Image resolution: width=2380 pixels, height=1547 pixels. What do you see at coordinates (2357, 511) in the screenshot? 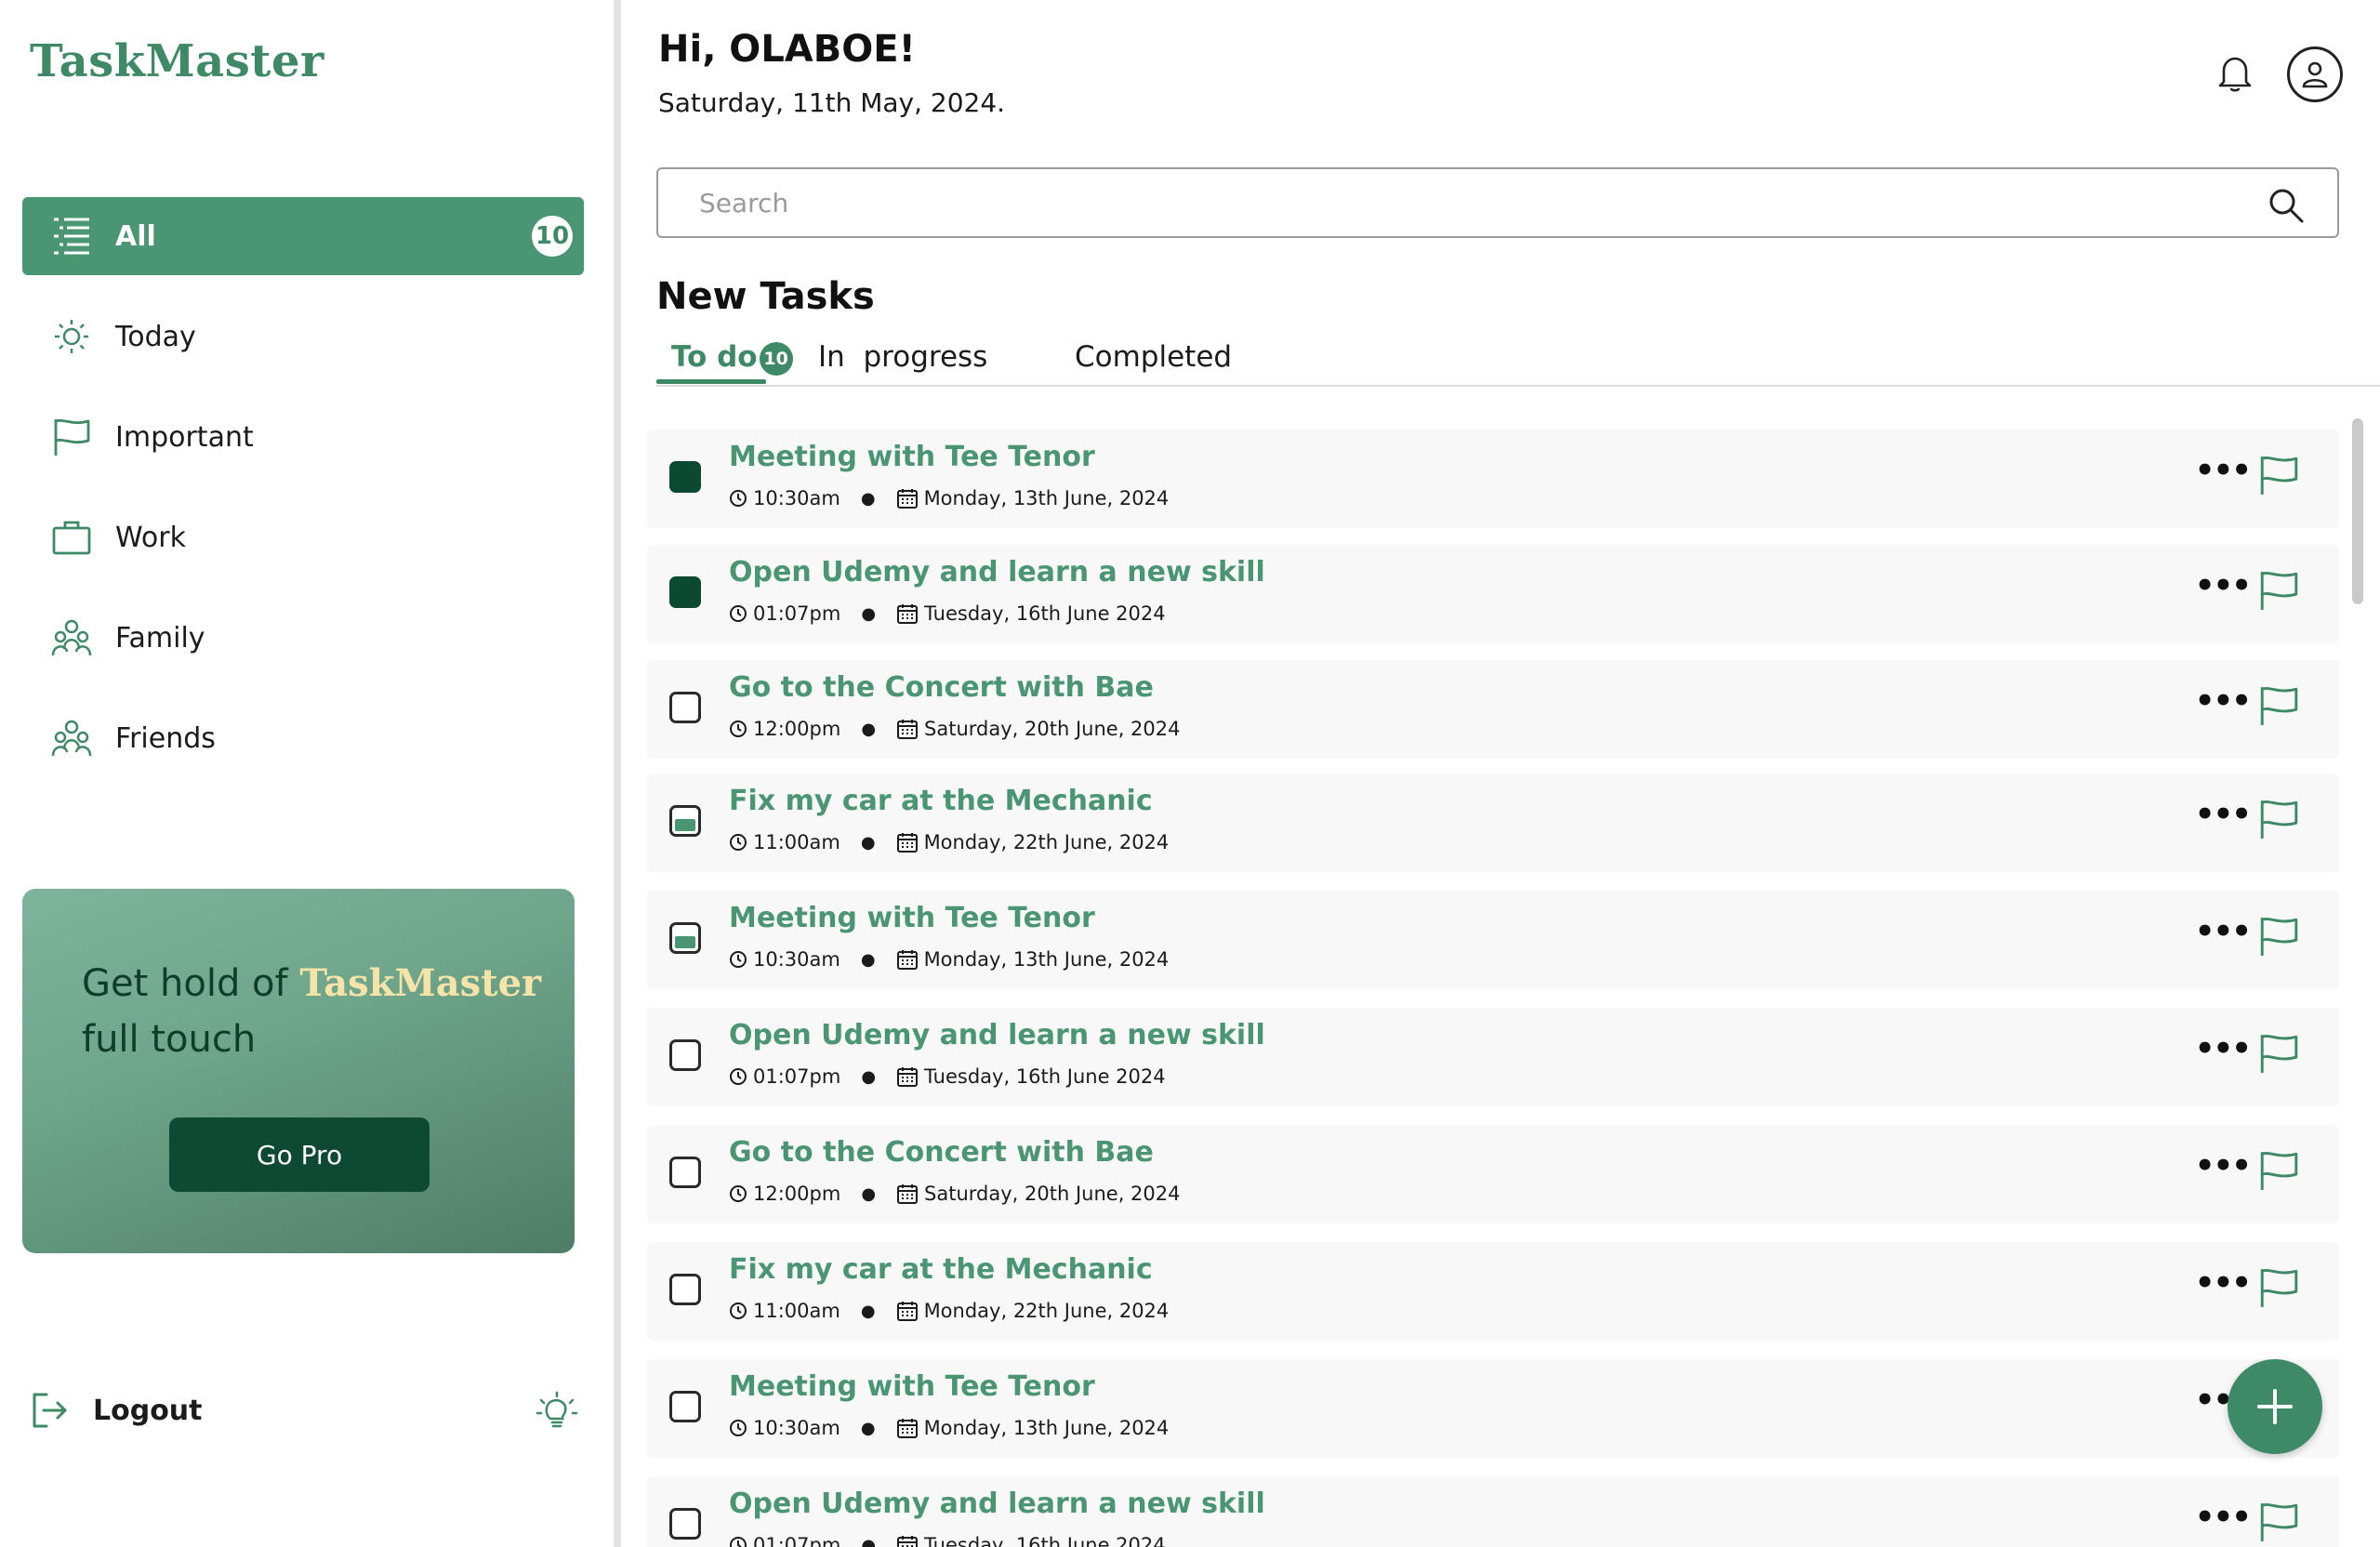
I see `scrollbar-thumb` at bounding box center [2357, 511].